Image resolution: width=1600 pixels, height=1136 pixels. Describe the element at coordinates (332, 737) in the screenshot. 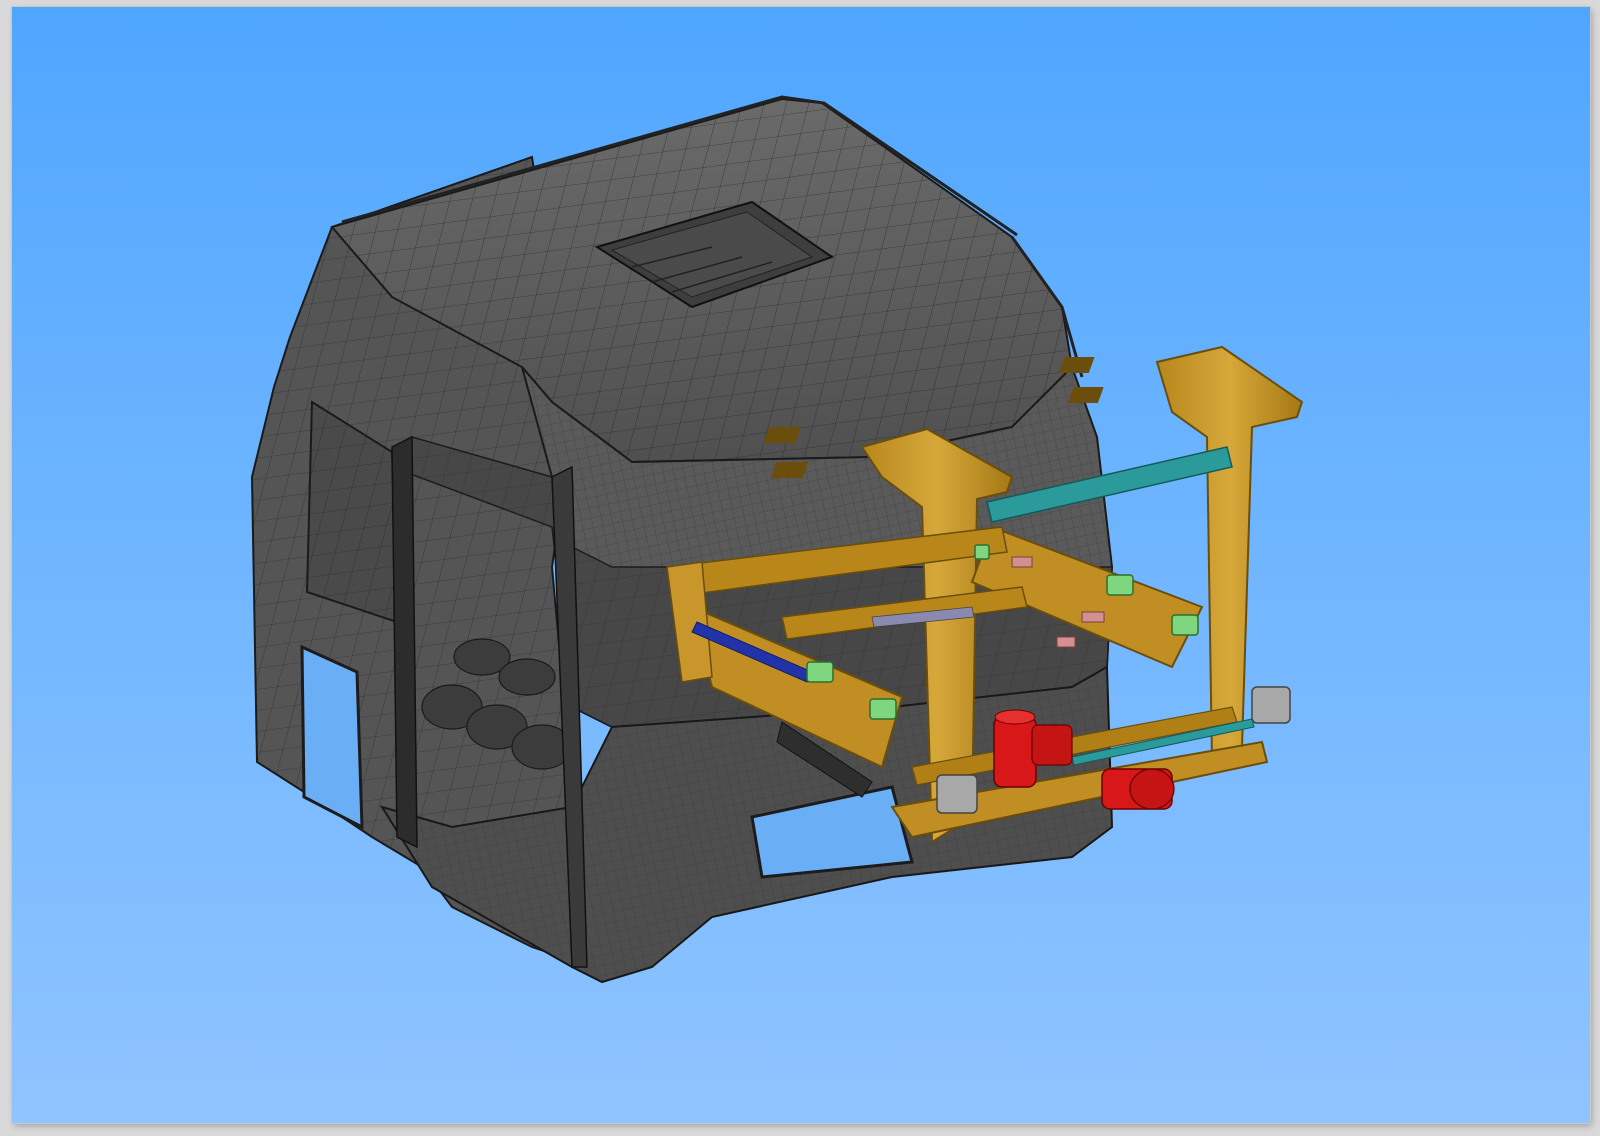

I see `cab-side-opening` at that location.